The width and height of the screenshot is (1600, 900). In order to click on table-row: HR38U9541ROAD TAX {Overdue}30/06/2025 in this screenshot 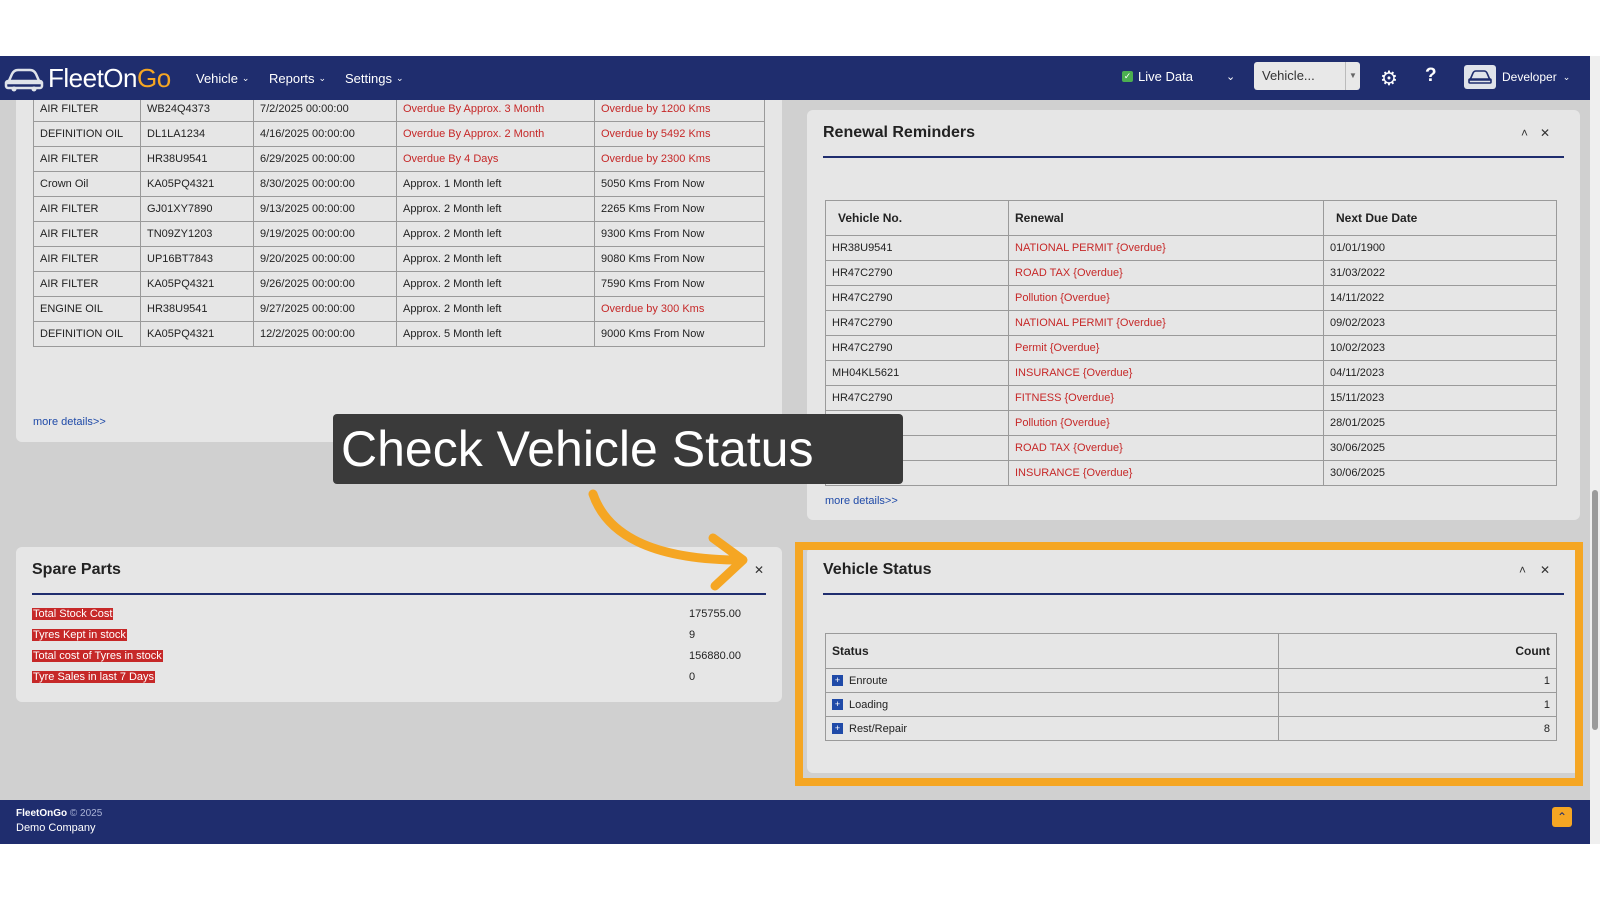, I will do `click(1191, 448)`.